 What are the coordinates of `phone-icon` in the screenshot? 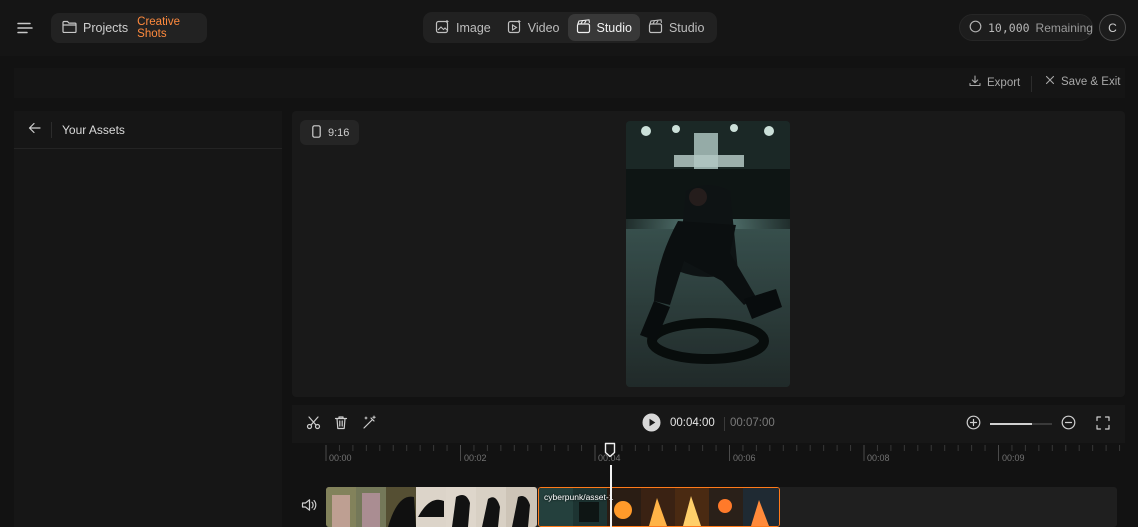 It's located at (316, 132).